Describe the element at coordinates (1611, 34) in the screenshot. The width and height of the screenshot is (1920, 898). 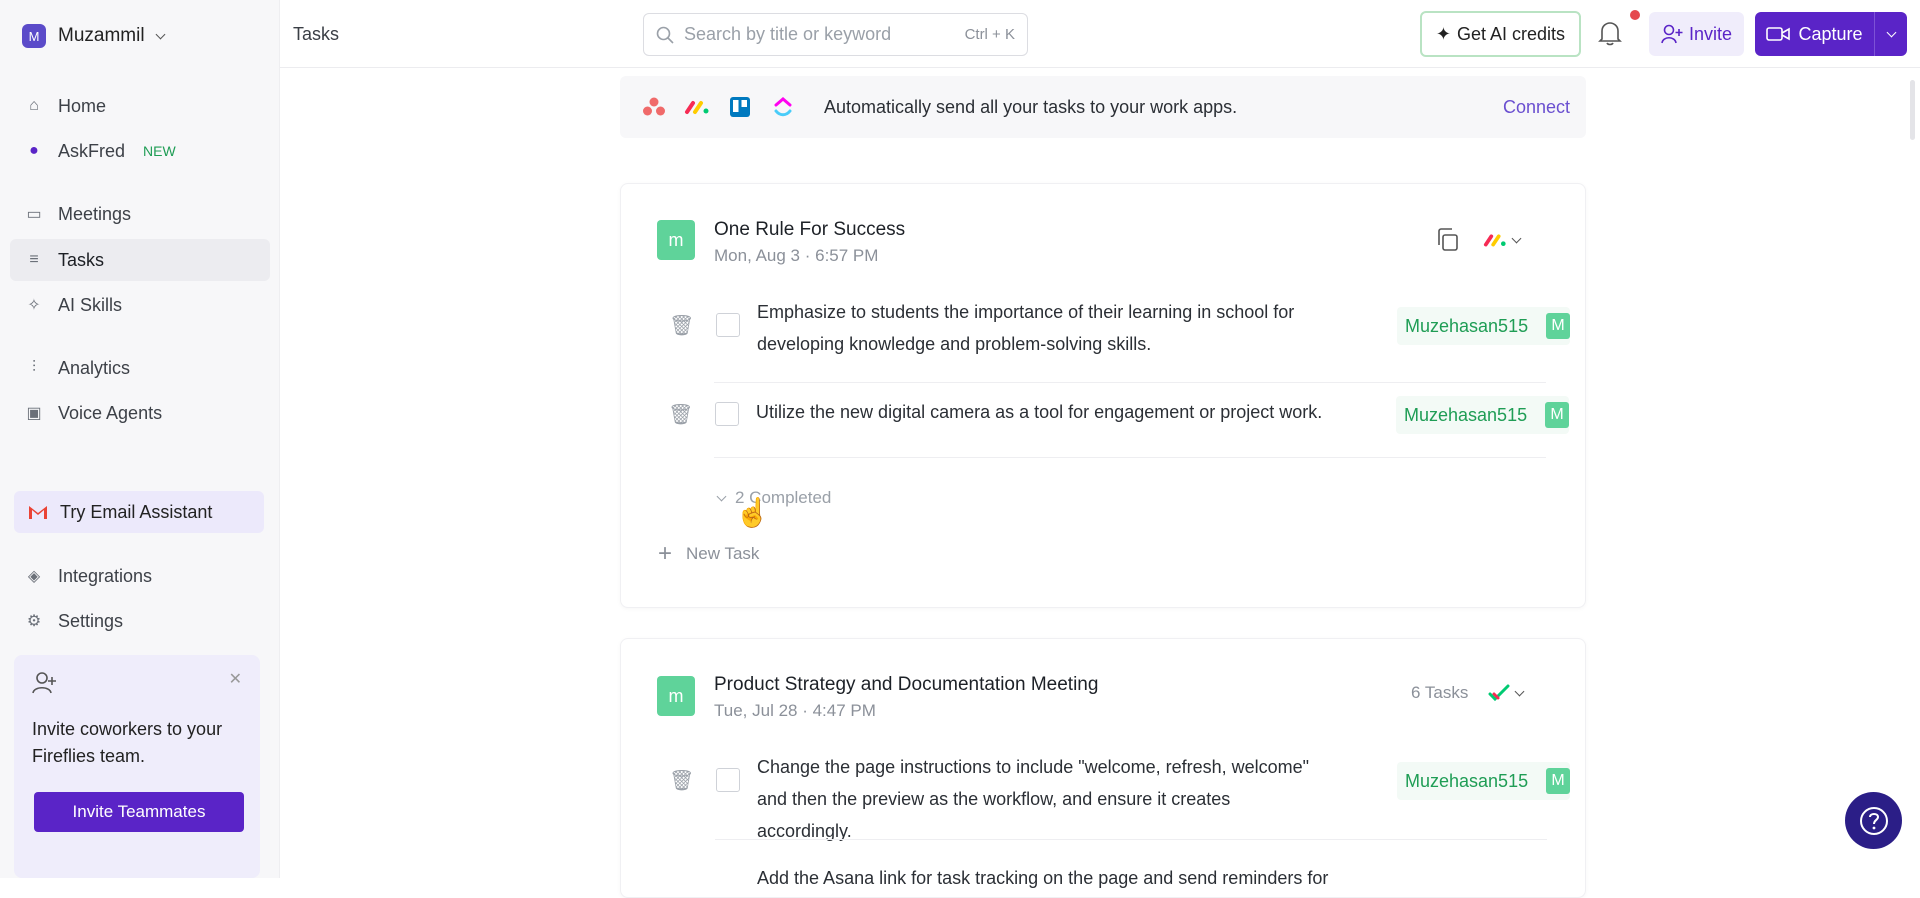
I see `bell-icon` at that location.